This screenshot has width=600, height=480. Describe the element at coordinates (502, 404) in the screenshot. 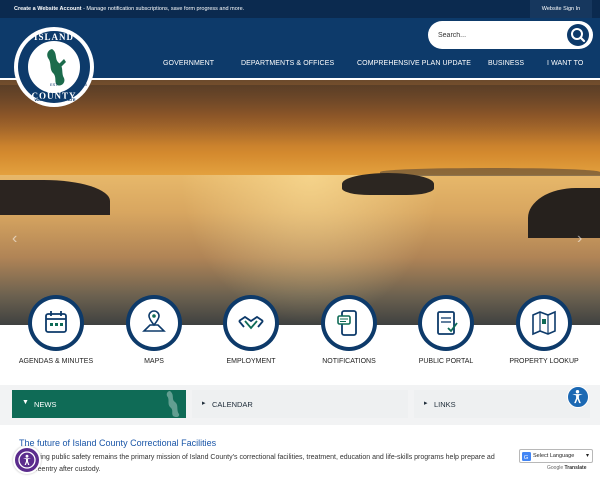

I see `tab-links: ▸ LINKS` at that location.